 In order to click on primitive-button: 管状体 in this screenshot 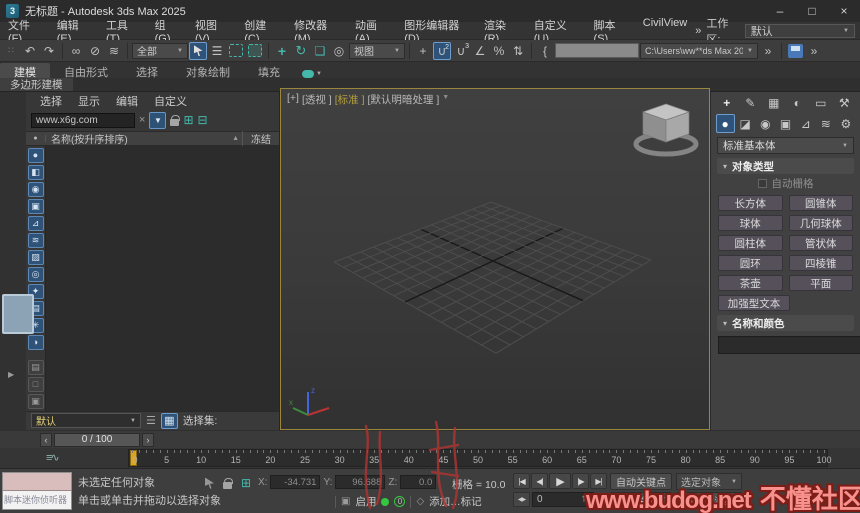, I will do `click(820, 243)`.